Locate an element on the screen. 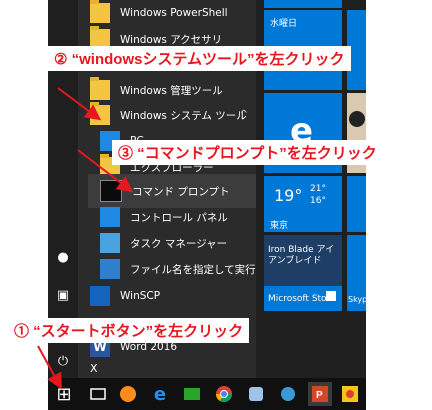  pictures-icon: ▣ is located at coordinates (63, 296).